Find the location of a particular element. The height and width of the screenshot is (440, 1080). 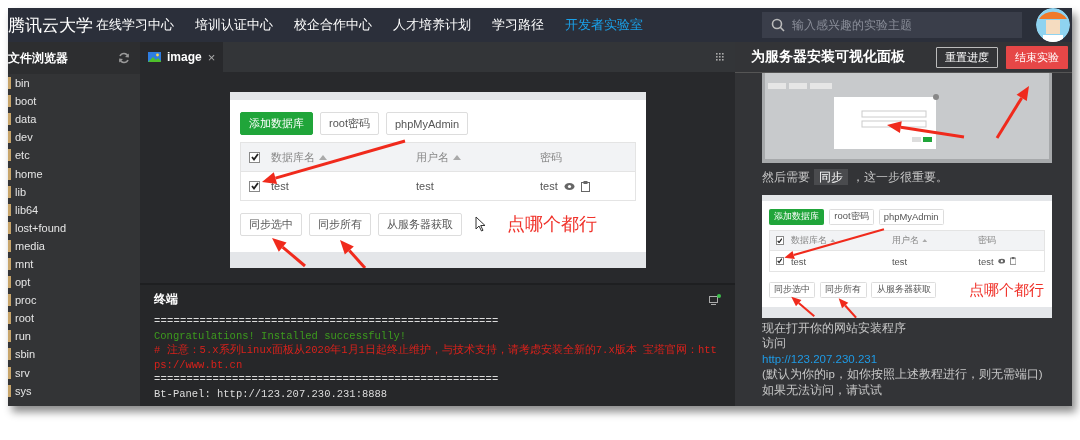

panel-title: 文件浏览器 is located at coordinates (38, 58).